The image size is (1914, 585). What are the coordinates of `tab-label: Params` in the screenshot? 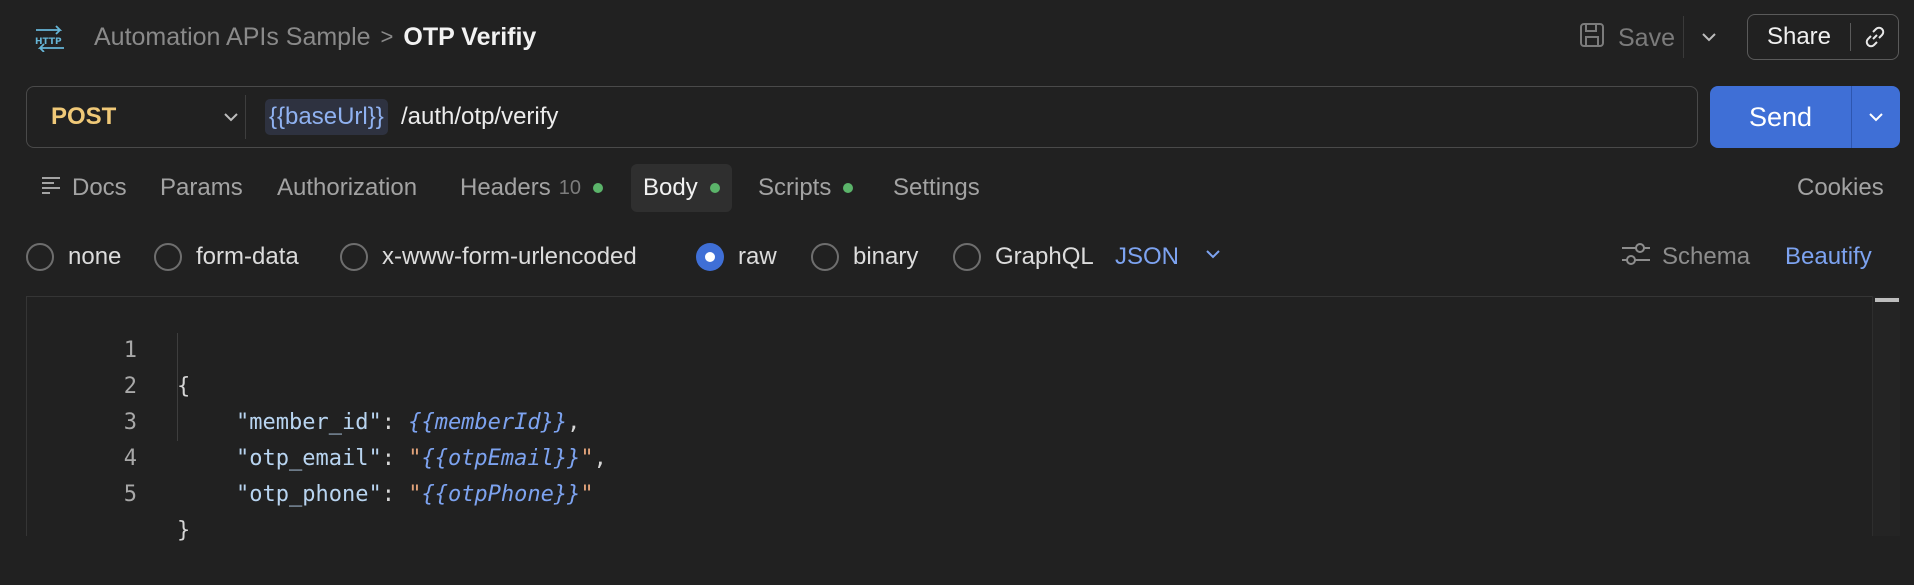 It's located at (201, 187).